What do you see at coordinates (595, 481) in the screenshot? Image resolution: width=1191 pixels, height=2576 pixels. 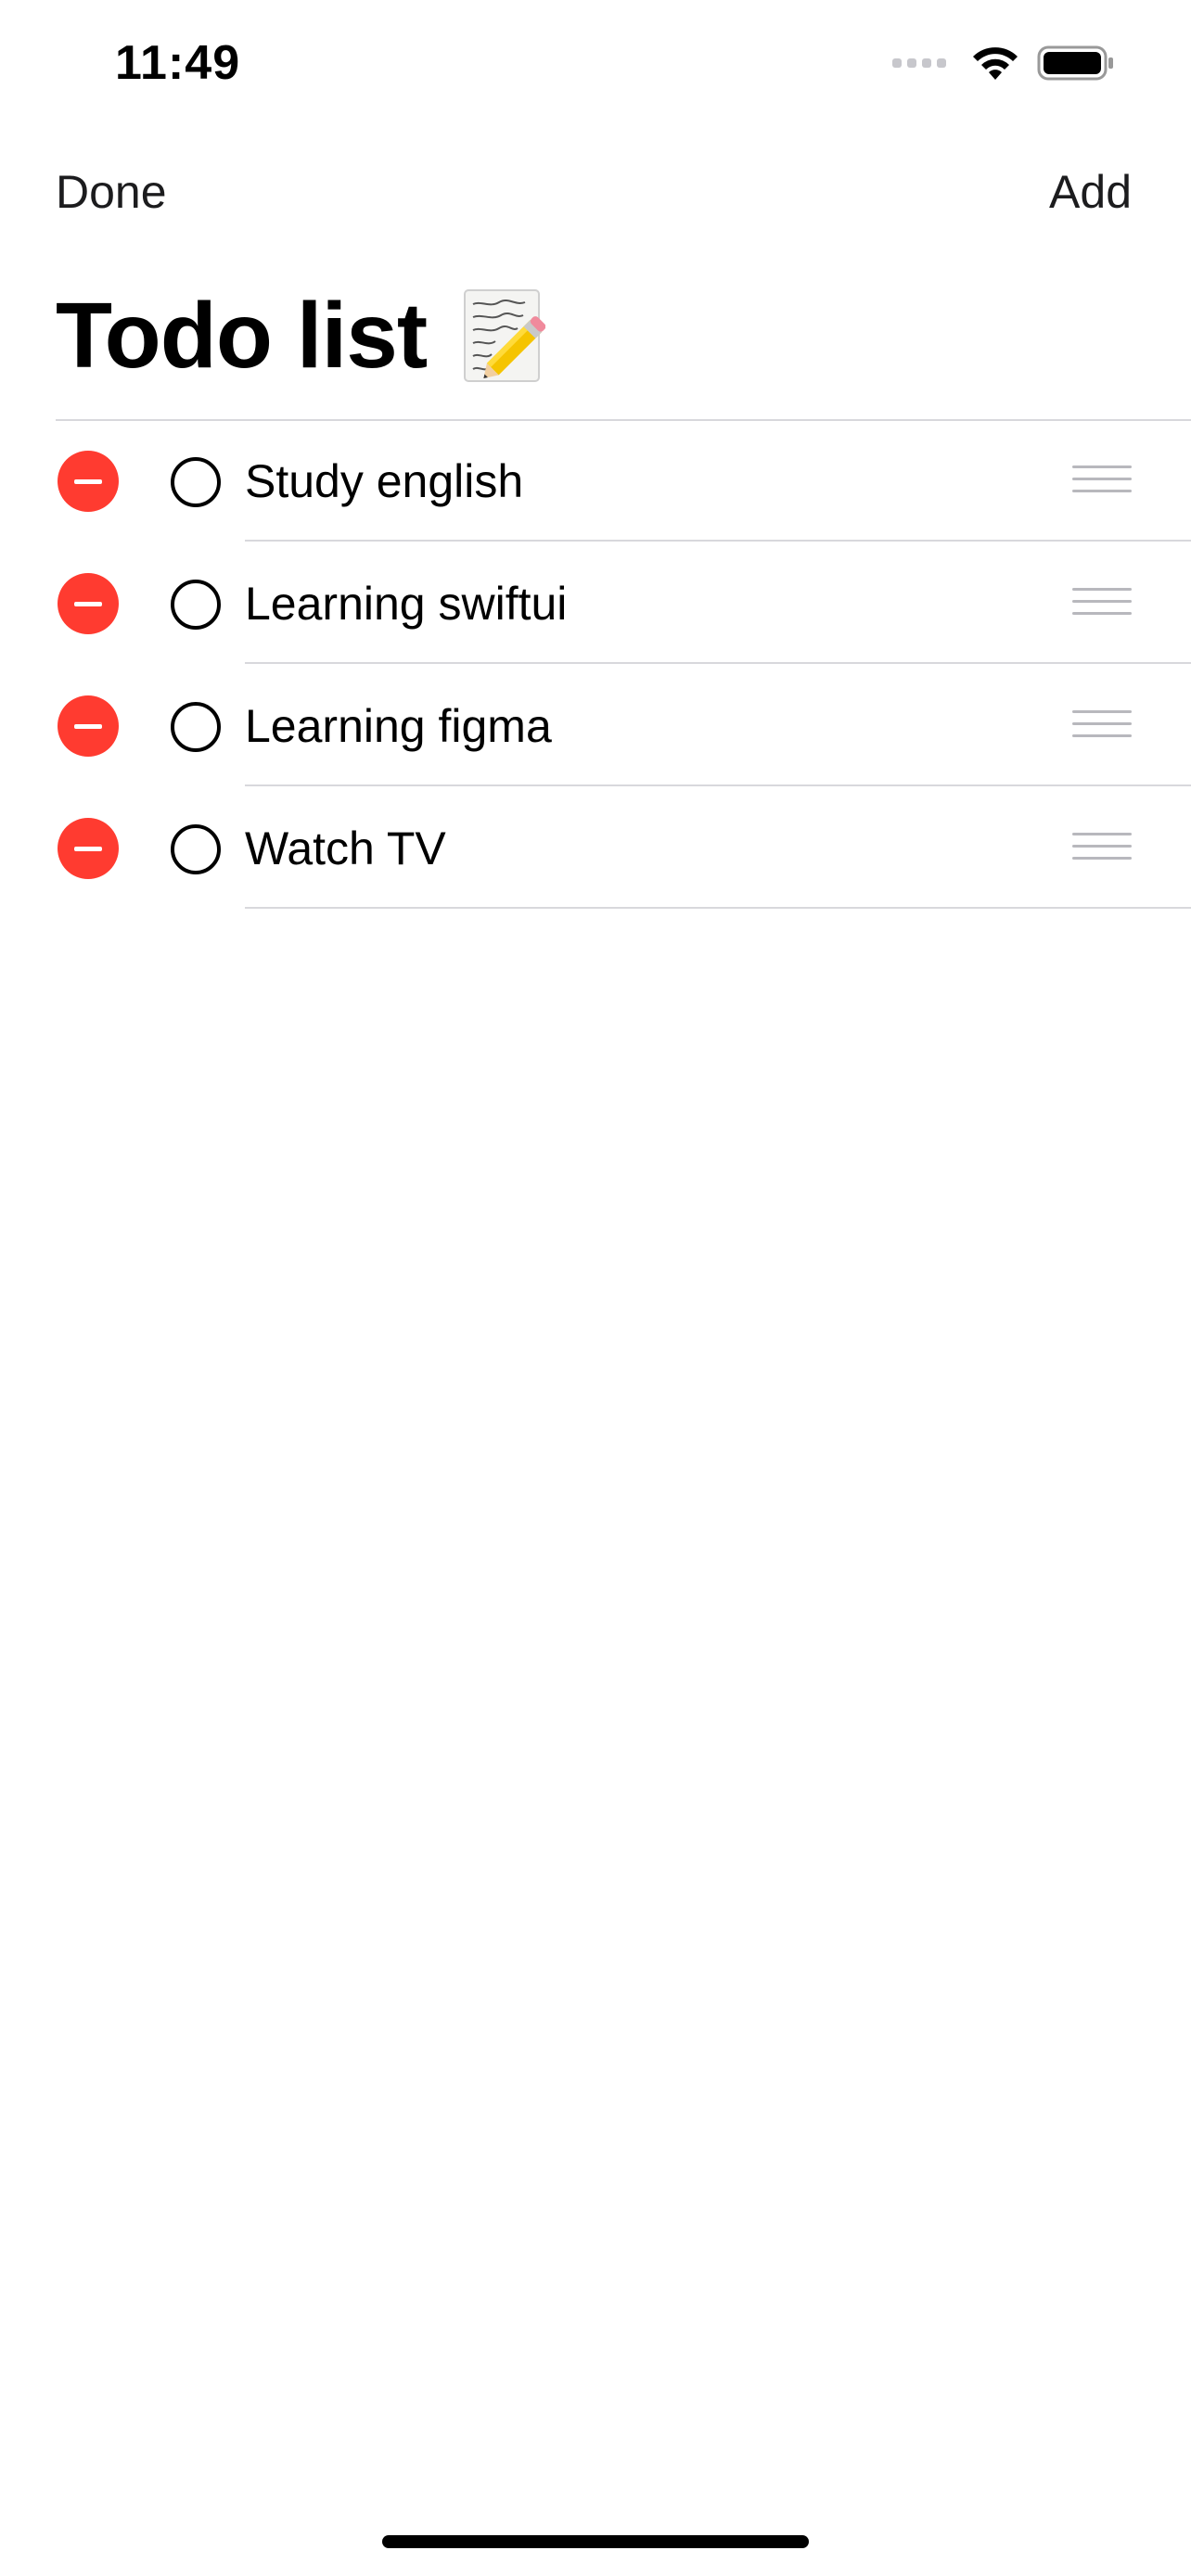 I see `todo-row: Study english` at bounding box center [595, 481].